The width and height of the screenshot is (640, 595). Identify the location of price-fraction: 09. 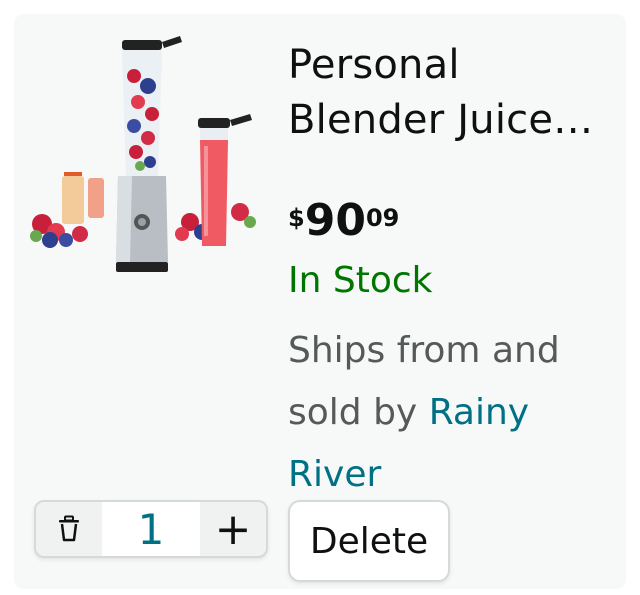
(382, 218).